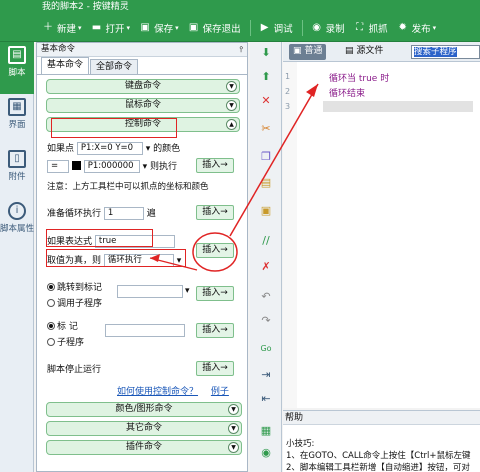 Image resolution: width=480 pixels, height=472 pixels. I want to click on tab-all-commands: 全部命令, so click(114, 66).